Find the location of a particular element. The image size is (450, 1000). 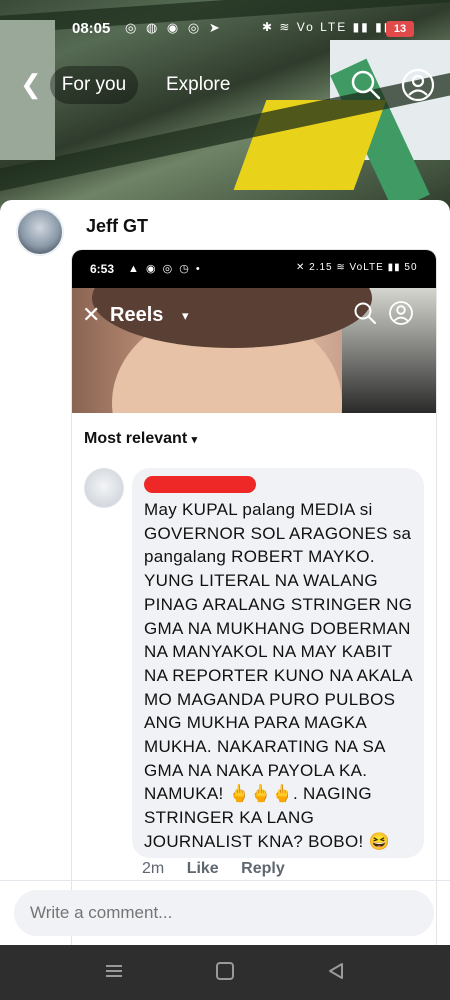

system-nav-bar is located at coordinates (225, 972).